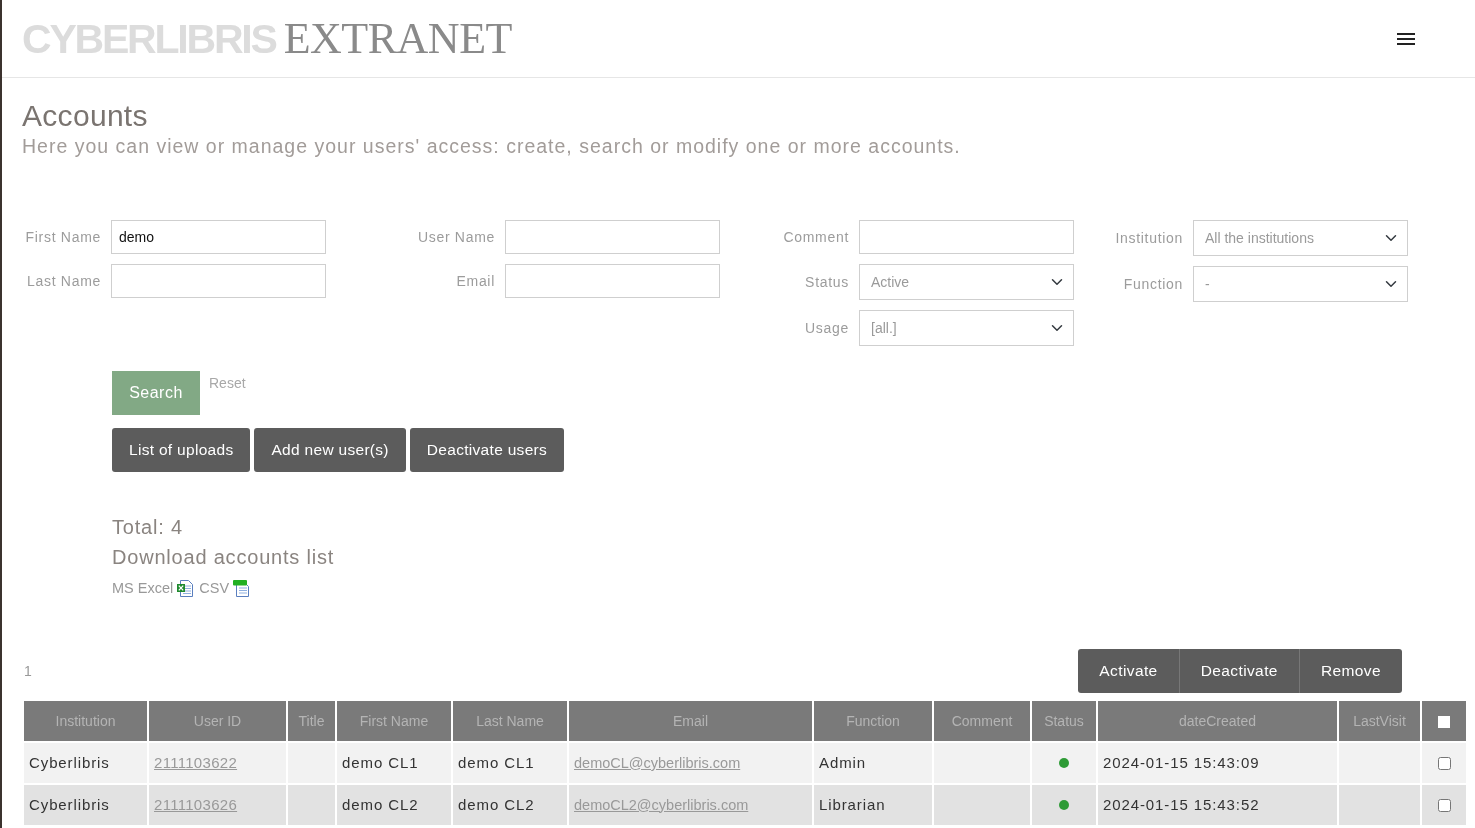  Describe the element at coordinates (181, 450) in the screenshot. I see `toolbar-button: List of uploads` at that location.